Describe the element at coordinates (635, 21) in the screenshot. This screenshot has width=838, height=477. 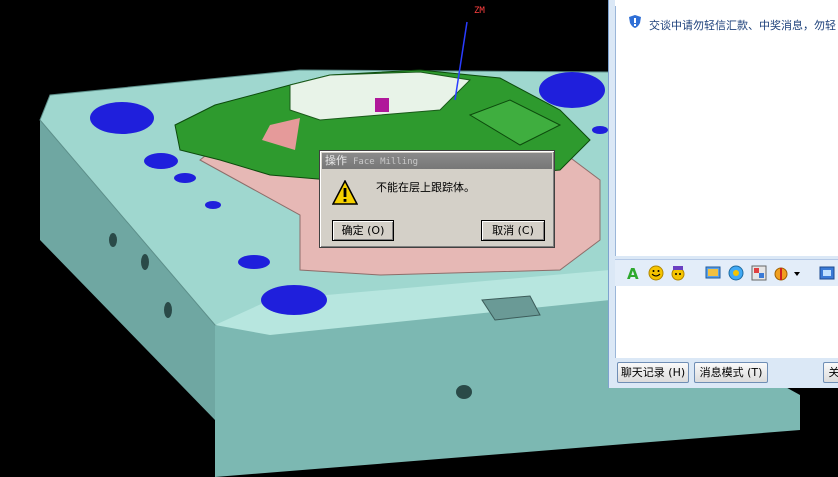
I see `shield-icon` at that location.